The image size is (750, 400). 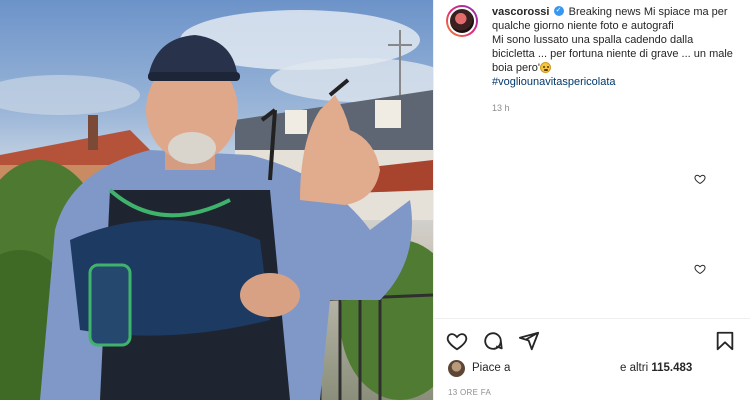 I want to click on like-heart-icon, so click(x=457, y=341).